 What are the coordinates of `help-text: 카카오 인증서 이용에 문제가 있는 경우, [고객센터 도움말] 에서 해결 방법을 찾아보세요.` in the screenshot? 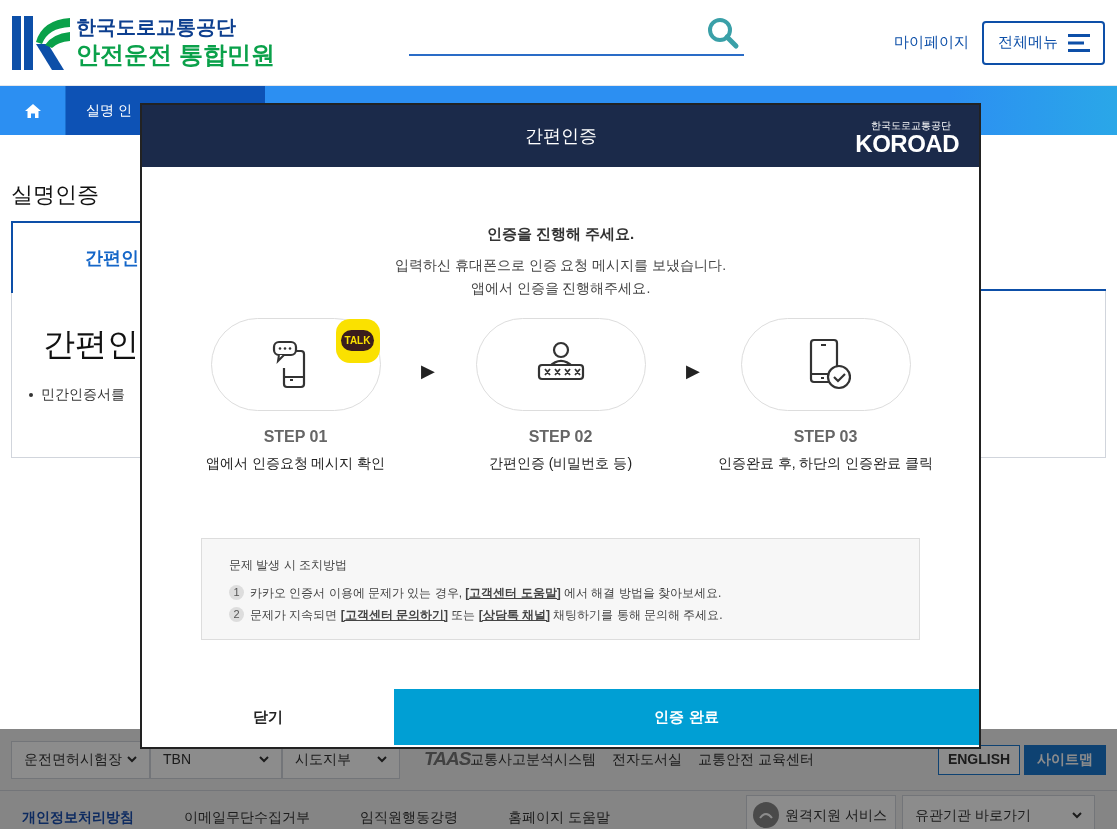 It's located at (486, 593).